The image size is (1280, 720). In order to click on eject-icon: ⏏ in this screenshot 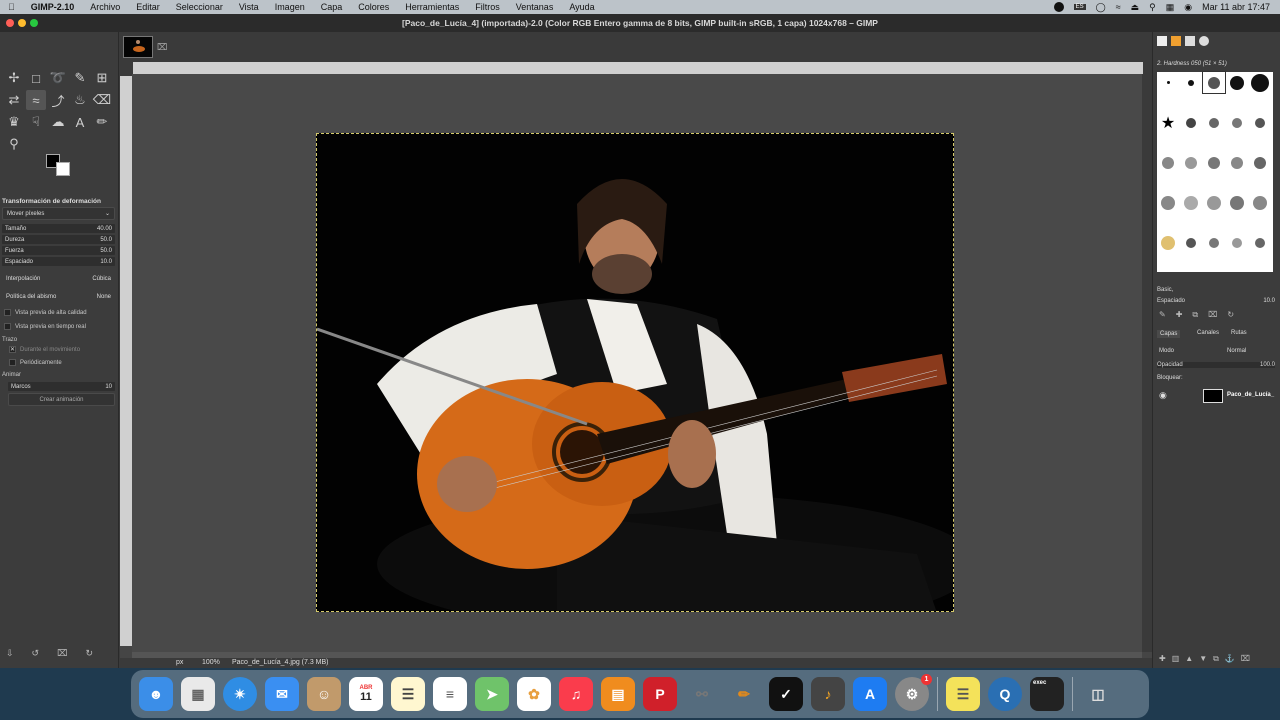, I will do `click(1135, 7)`.